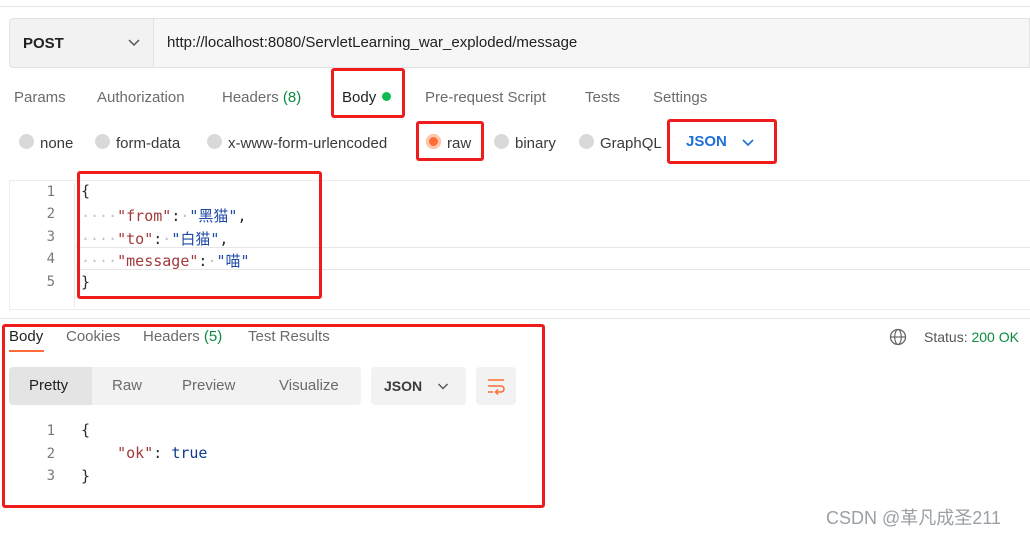 This screenshot has width=1030, height=534. I want to click on response-status: Status: 200 OK, so click(971, 337).